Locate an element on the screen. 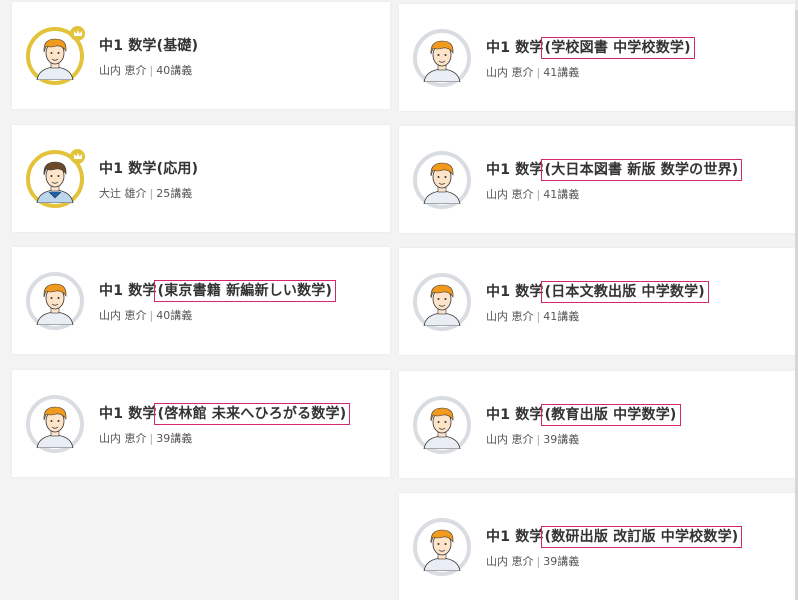  course-card: 中1 数学(日本文教出版 中学数学) 山内 恵介 | 41講義 is located at coordinates (598, 301).